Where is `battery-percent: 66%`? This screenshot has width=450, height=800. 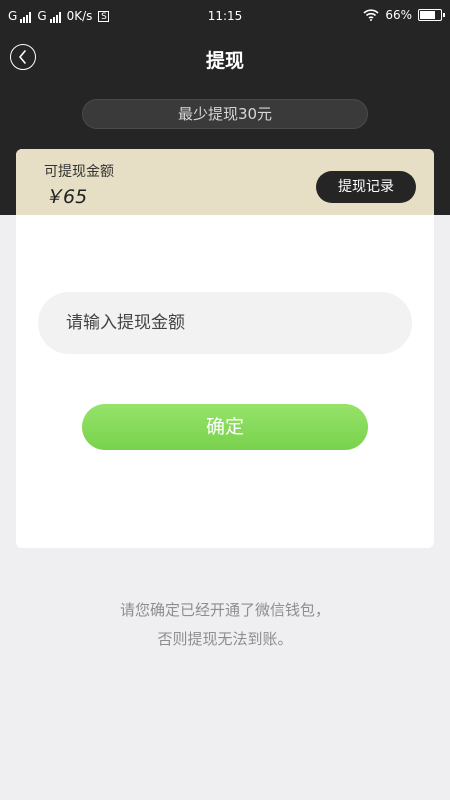
battery-percent: 66% is located at coordinates (398, 15).